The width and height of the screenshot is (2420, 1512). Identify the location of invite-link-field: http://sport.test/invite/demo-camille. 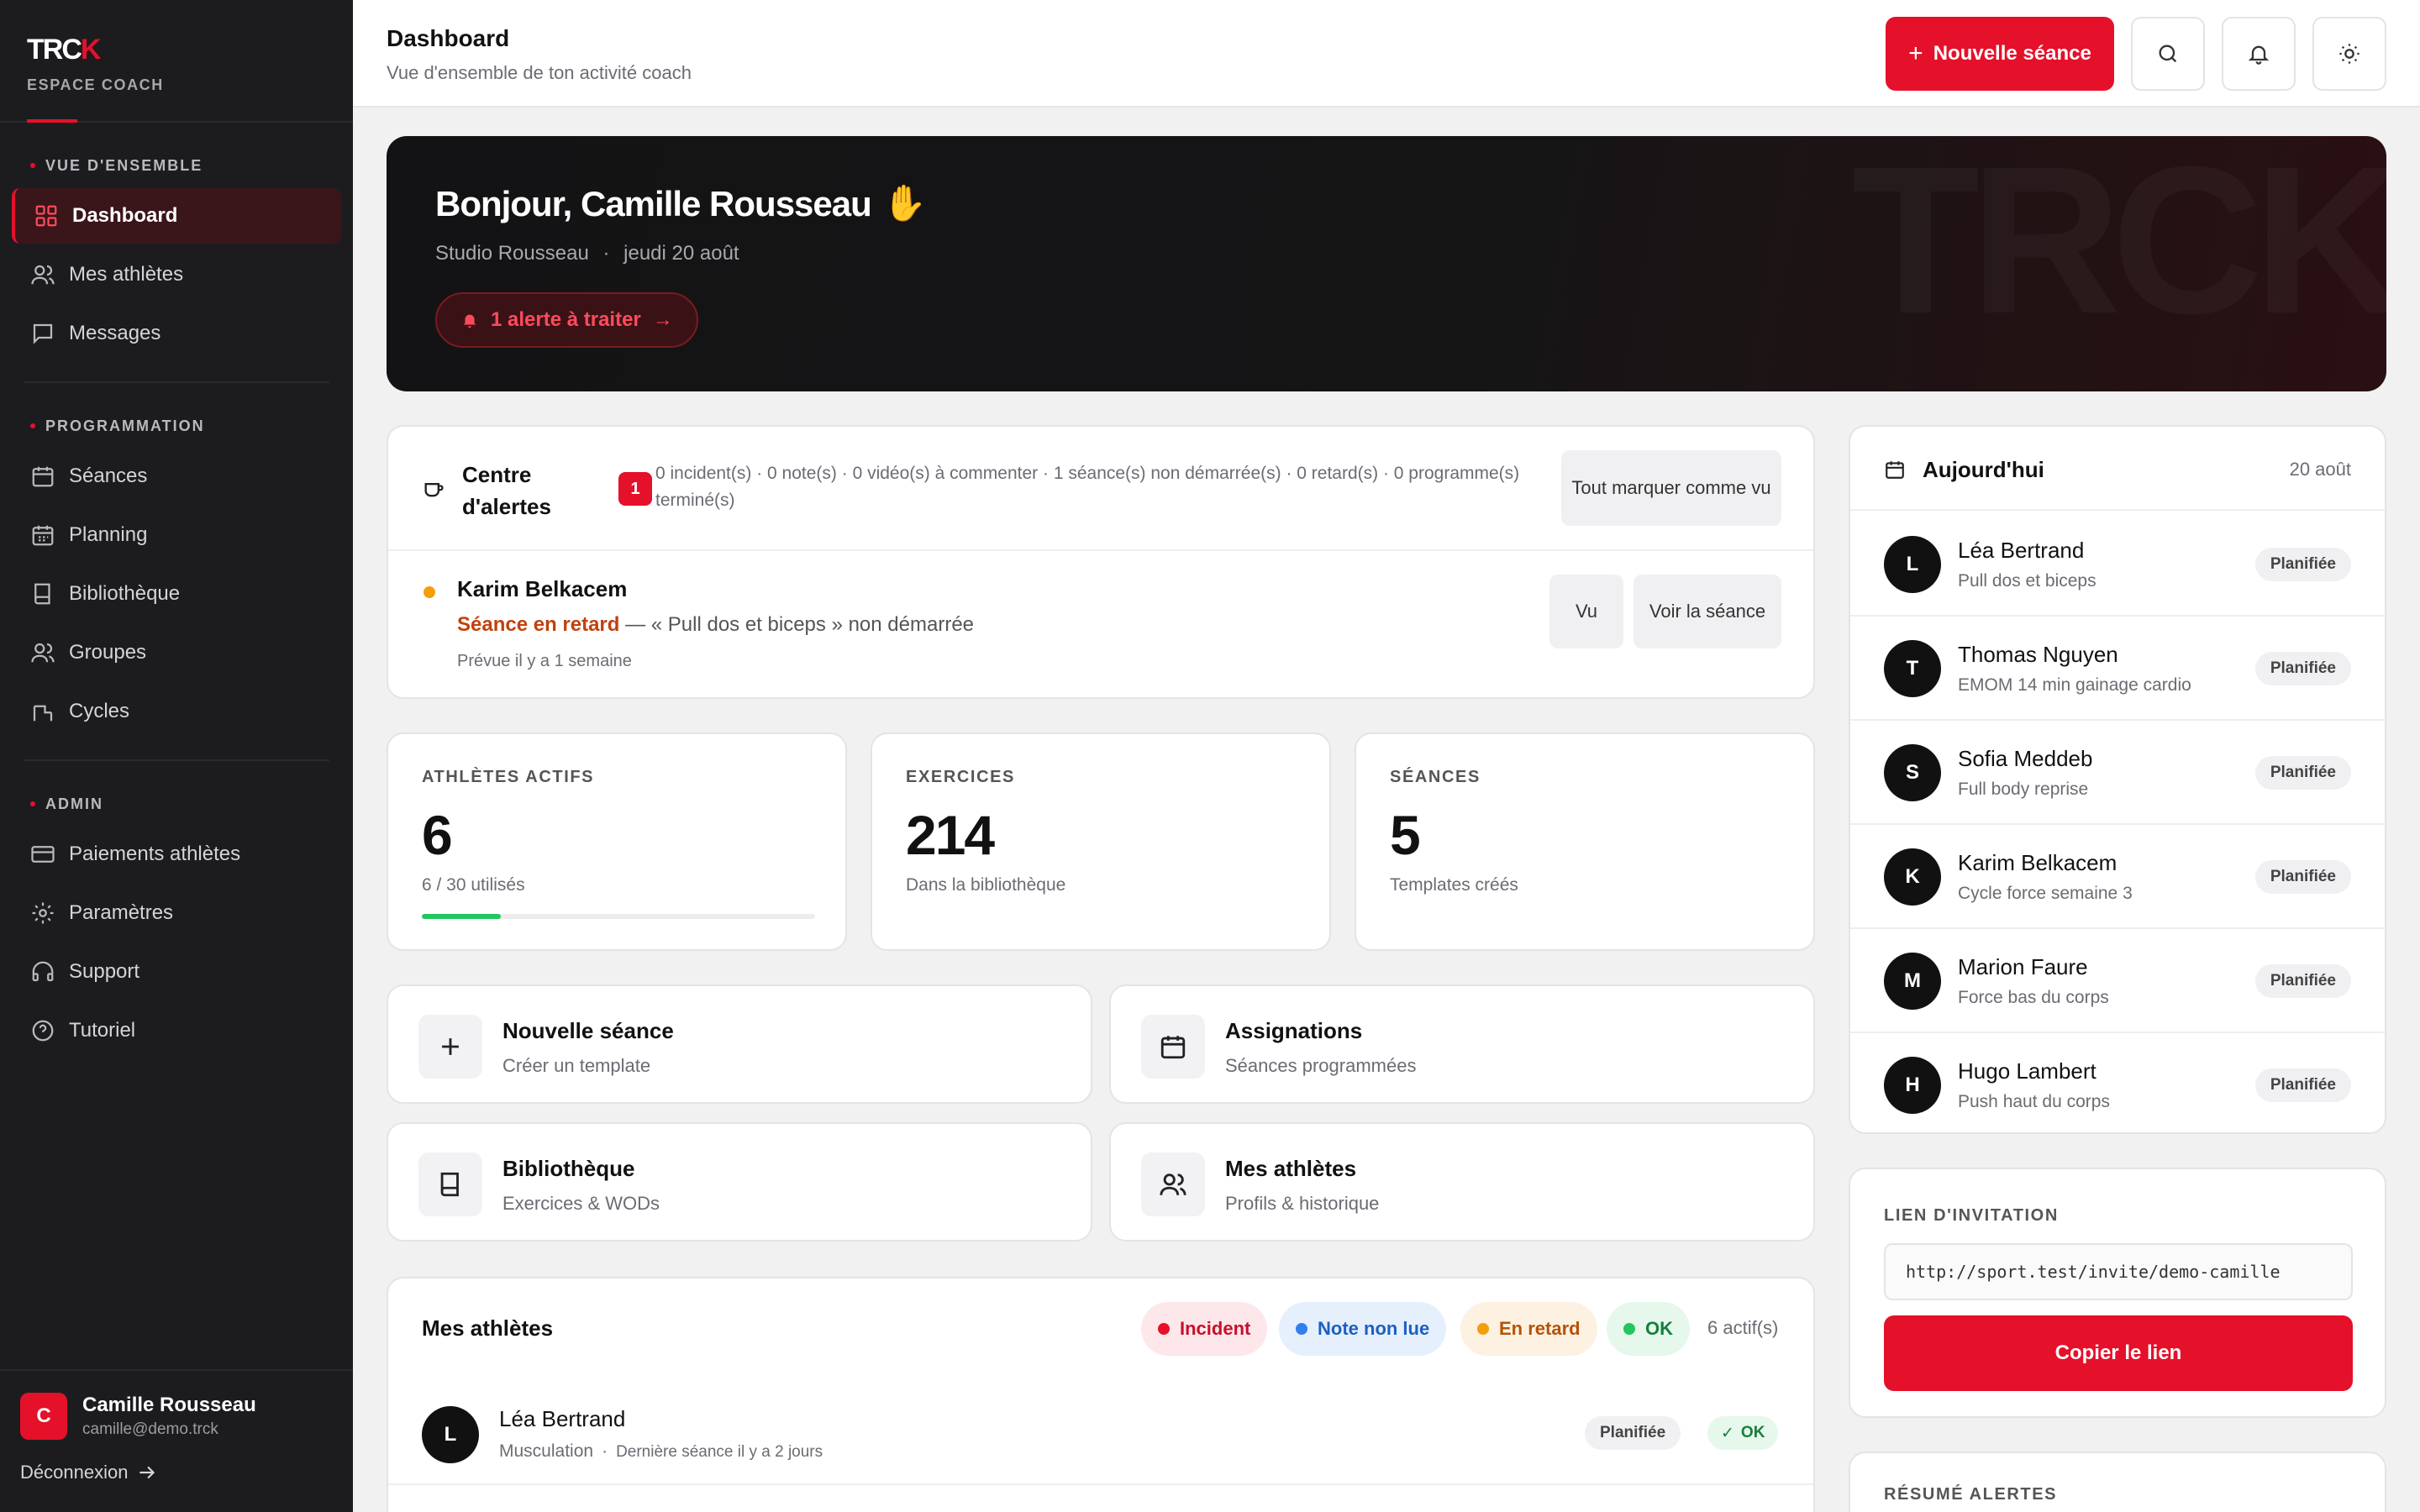
(2118, 1271).